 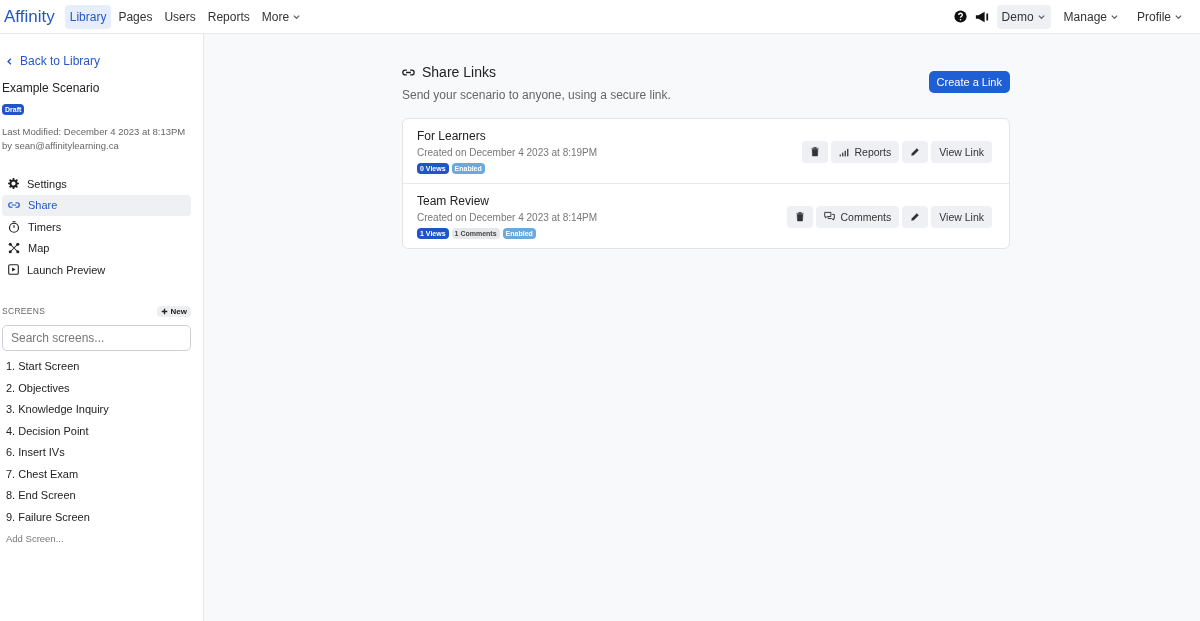 What do you see at coordinates (1091, 16) in the screenshot?
I see `menu-dropdown: Manage` at bounding box center [1091, 16].